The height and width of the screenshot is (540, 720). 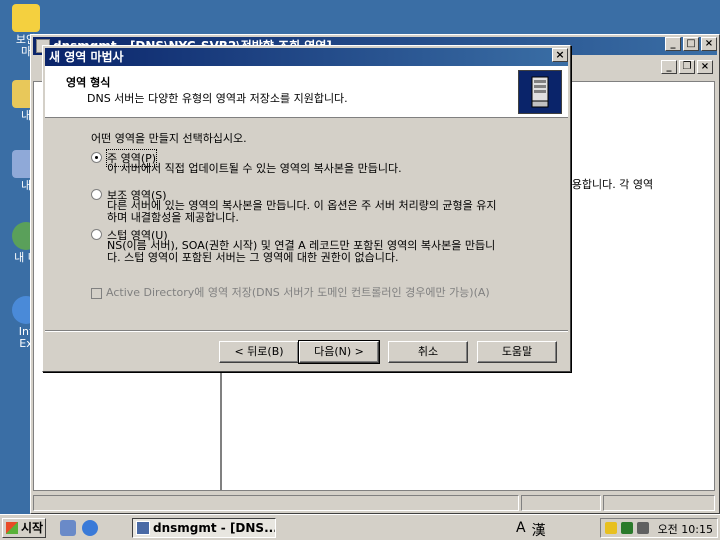 What do you see at coordinates (521, 530) in the screenshot?
I see `ime-mode-a: A` at bounding box center [521, 530].